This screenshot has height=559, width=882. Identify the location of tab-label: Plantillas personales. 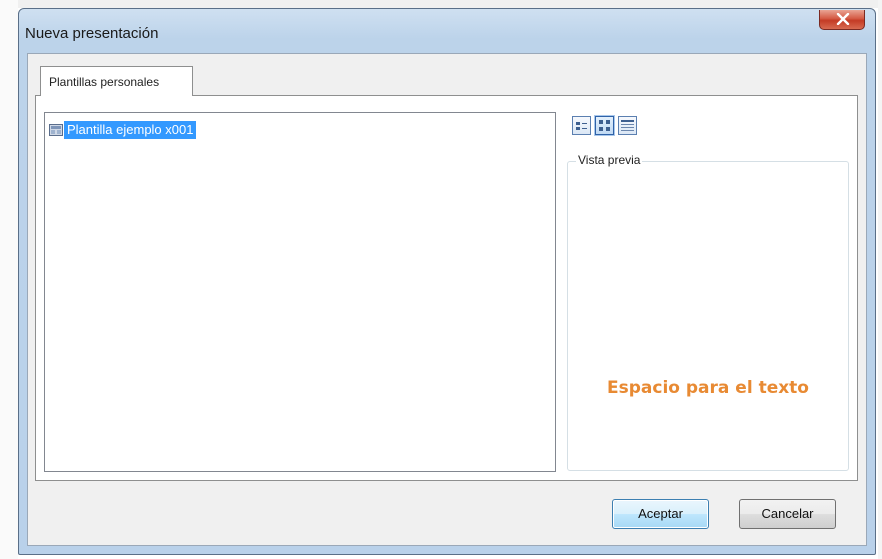
(104, 82).